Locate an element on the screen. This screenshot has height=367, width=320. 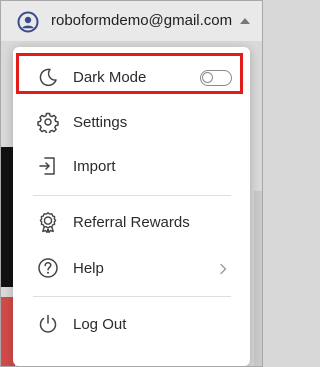
gear-icon is located at coordinates (48, 122).